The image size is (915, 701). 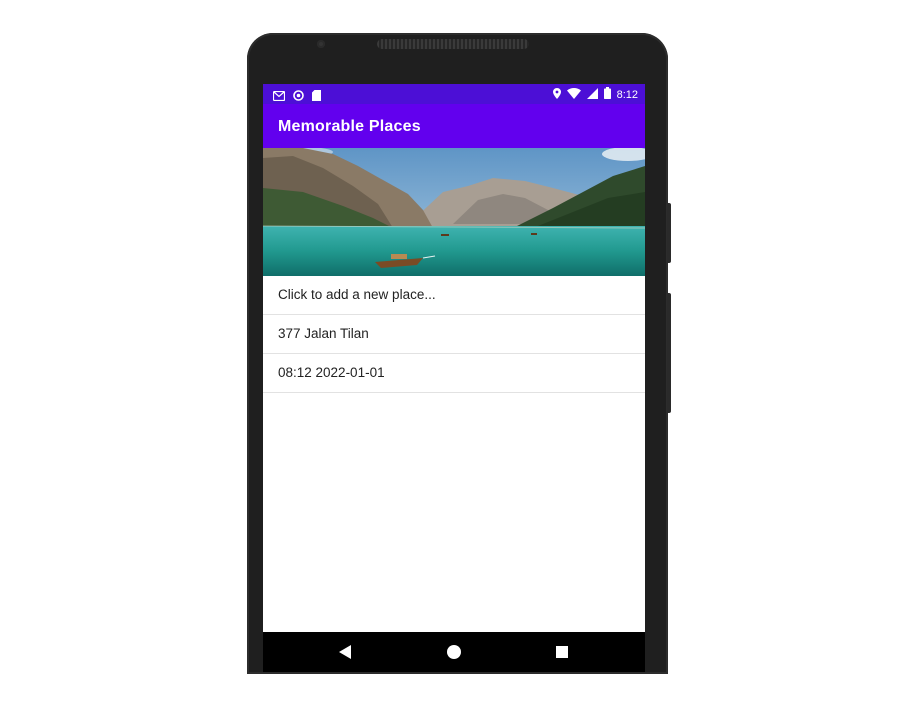 I want to click on app-bar: Memorable Places, so click(x=454, y=126).